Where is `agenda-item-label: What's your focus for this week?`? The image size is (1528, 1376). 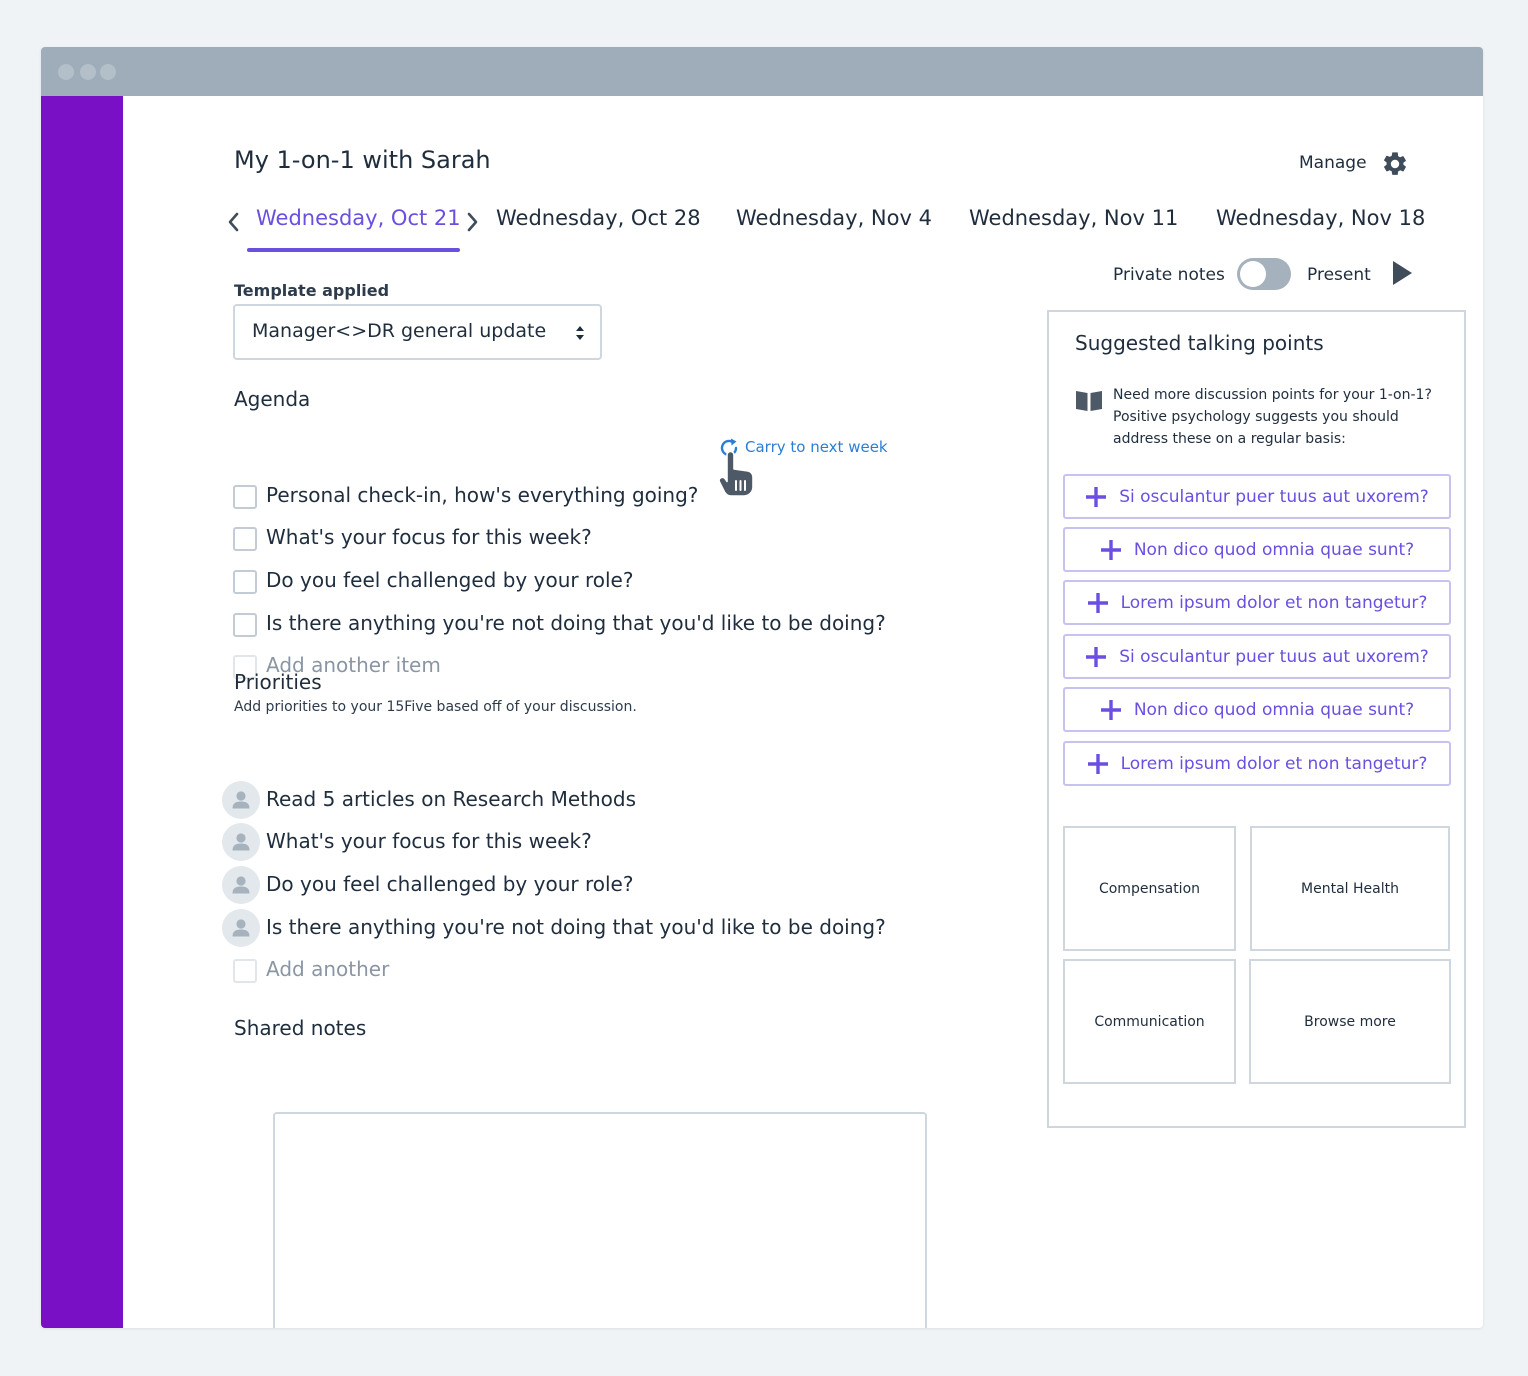
agenda-item-label: What's your focus for this week? is located at coordinates (429, 537).